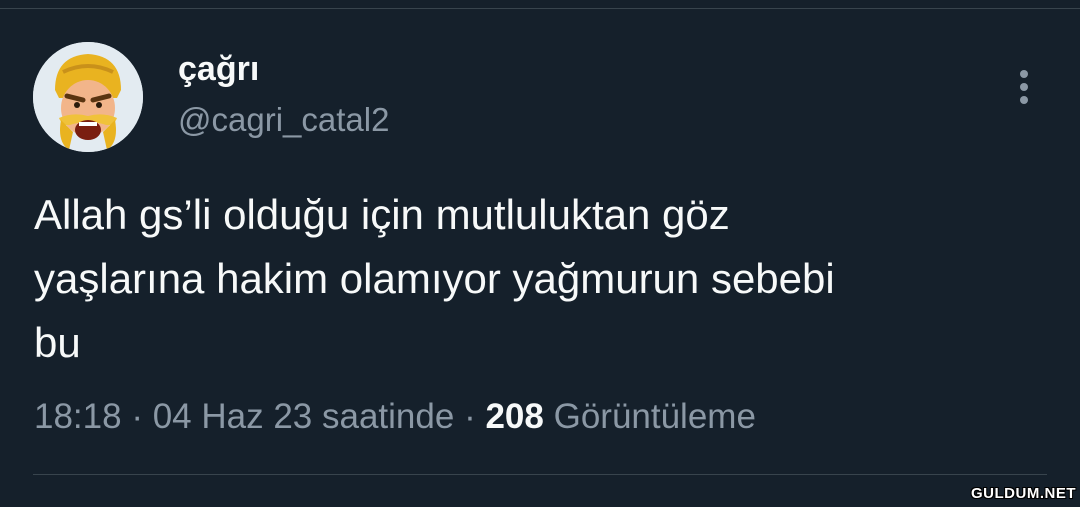 The height and width of the screenshot is (507, 1080). I want to click on display-name: çağrı, so click(218, 69).